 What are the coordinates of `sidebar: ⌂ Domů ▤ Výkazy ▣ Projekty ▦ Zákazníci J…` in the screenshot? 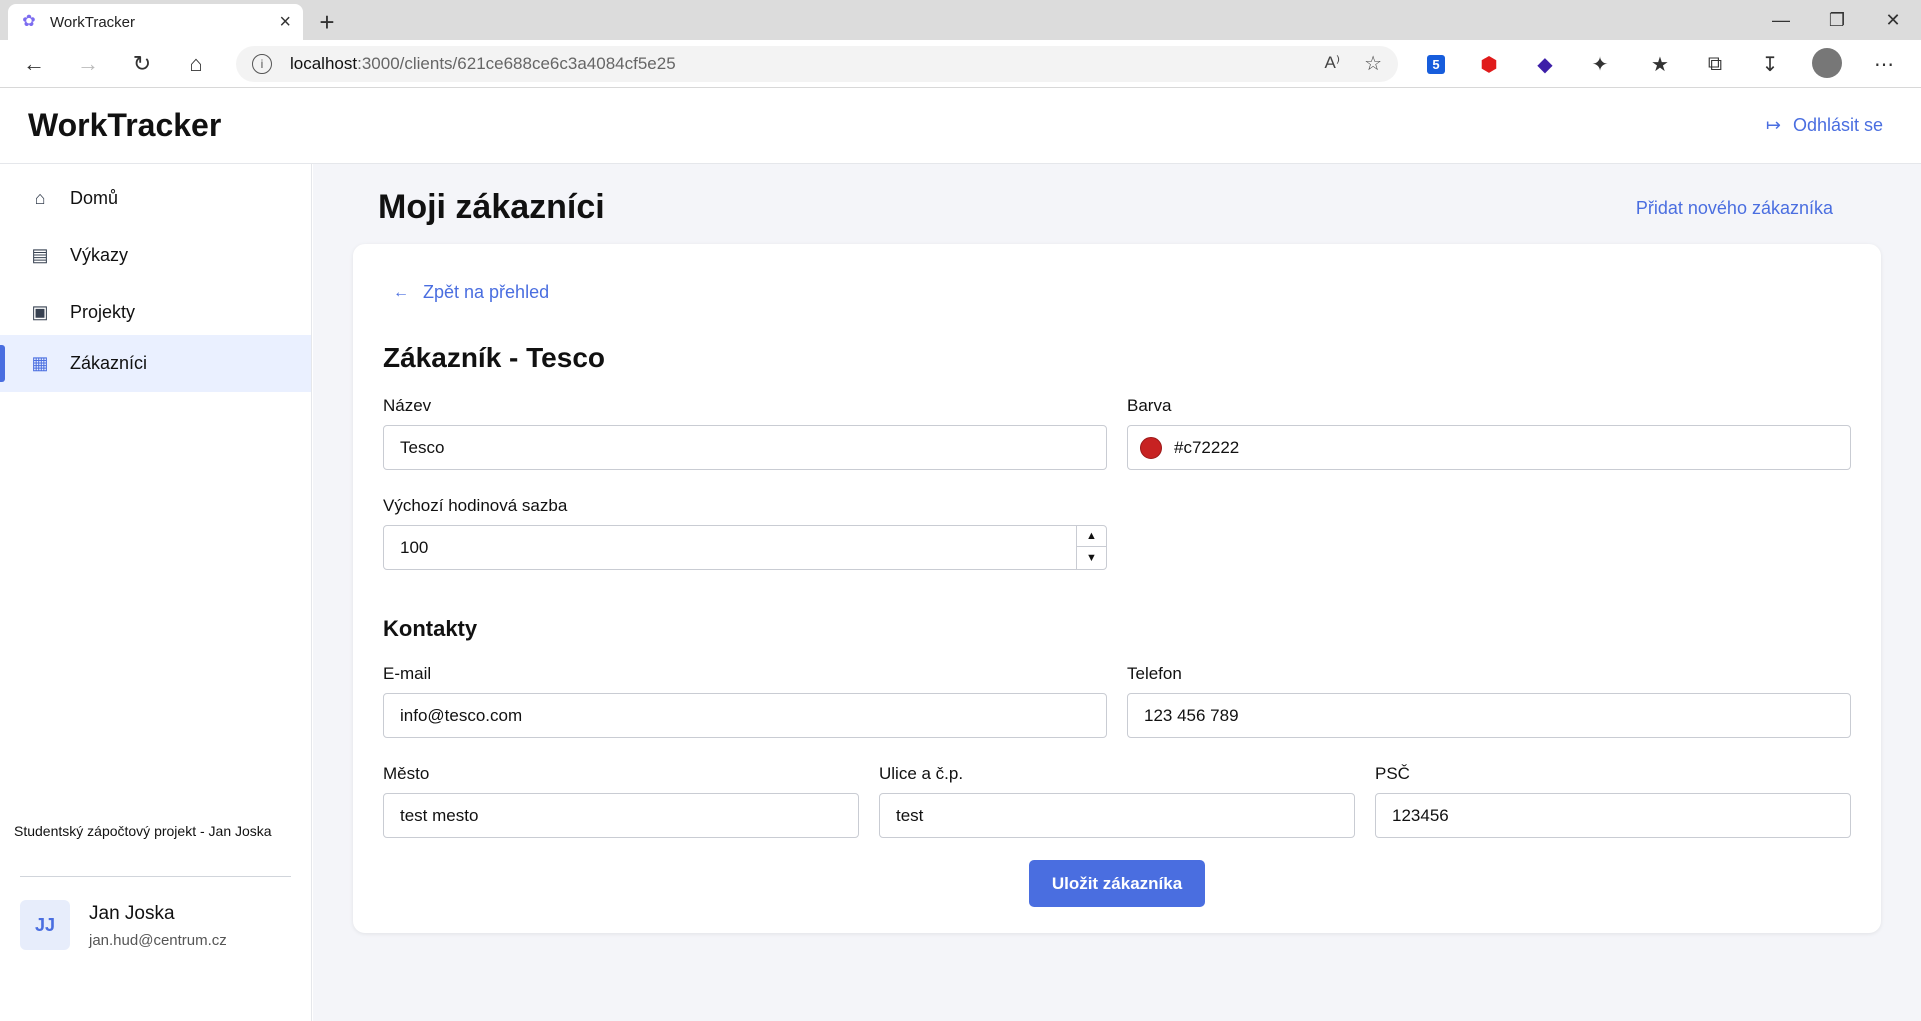 It's located at (156, 592).